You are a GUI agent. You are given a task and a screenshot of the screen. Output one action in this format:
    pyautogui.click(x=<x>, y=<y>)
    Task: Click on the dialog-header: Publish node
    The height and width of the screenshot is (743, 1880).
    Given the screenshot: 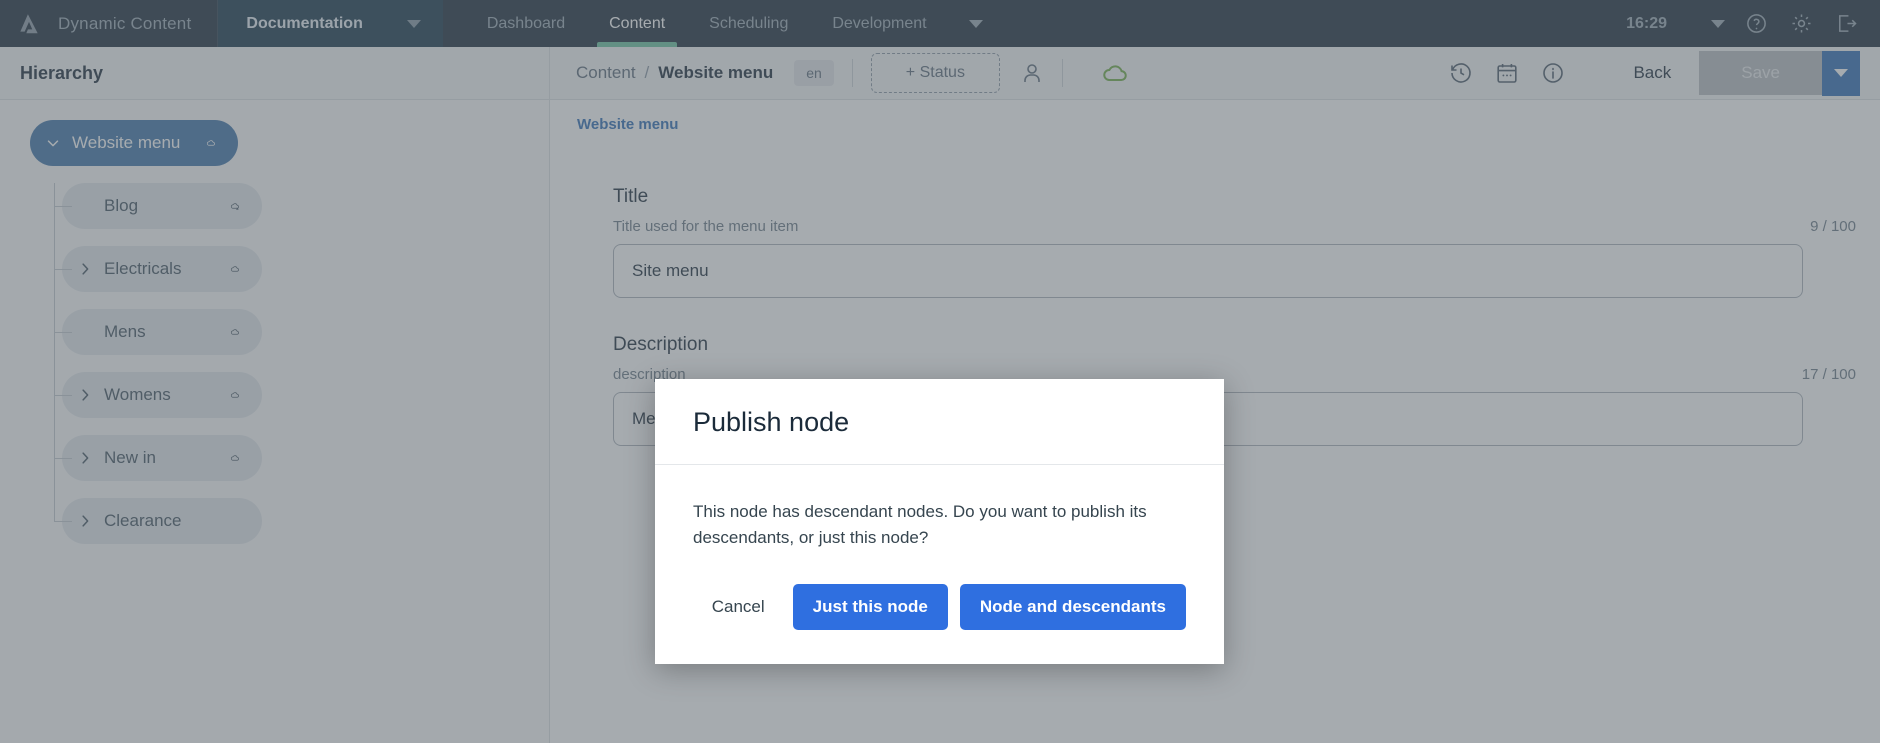 What is the action you would take?
    pyautogui.click(x=939, y=422)
    